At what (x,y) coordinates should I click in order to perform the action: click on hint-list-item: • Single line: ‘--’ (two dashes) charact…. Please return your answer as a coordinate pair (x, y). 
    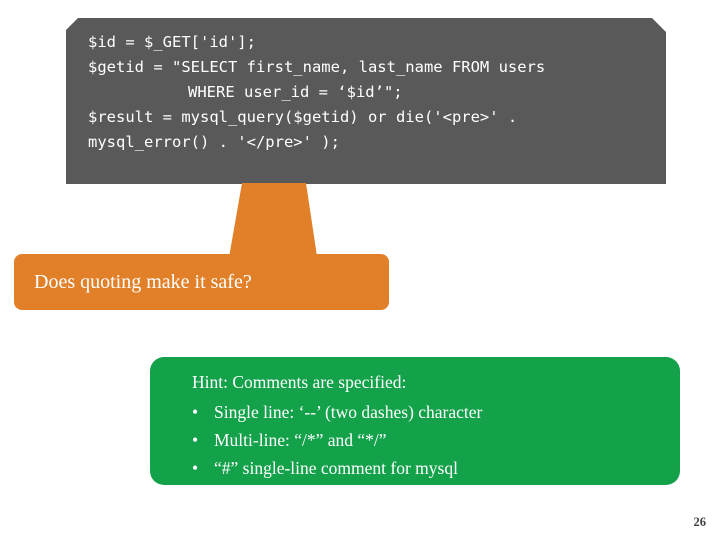
    Looking at the image, I should click on (431, 412).